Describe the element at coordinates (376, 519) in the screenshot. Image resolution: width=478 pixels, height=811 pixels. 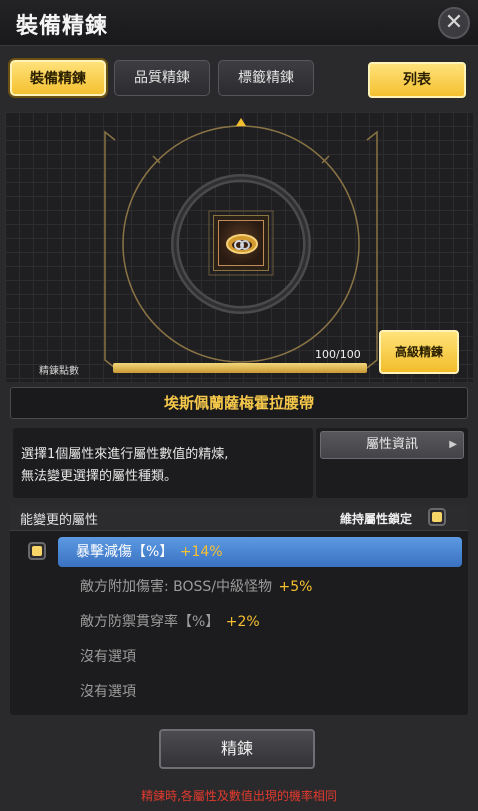
I see `lock-attribute-label: 維持屬性鎖定` at that location.